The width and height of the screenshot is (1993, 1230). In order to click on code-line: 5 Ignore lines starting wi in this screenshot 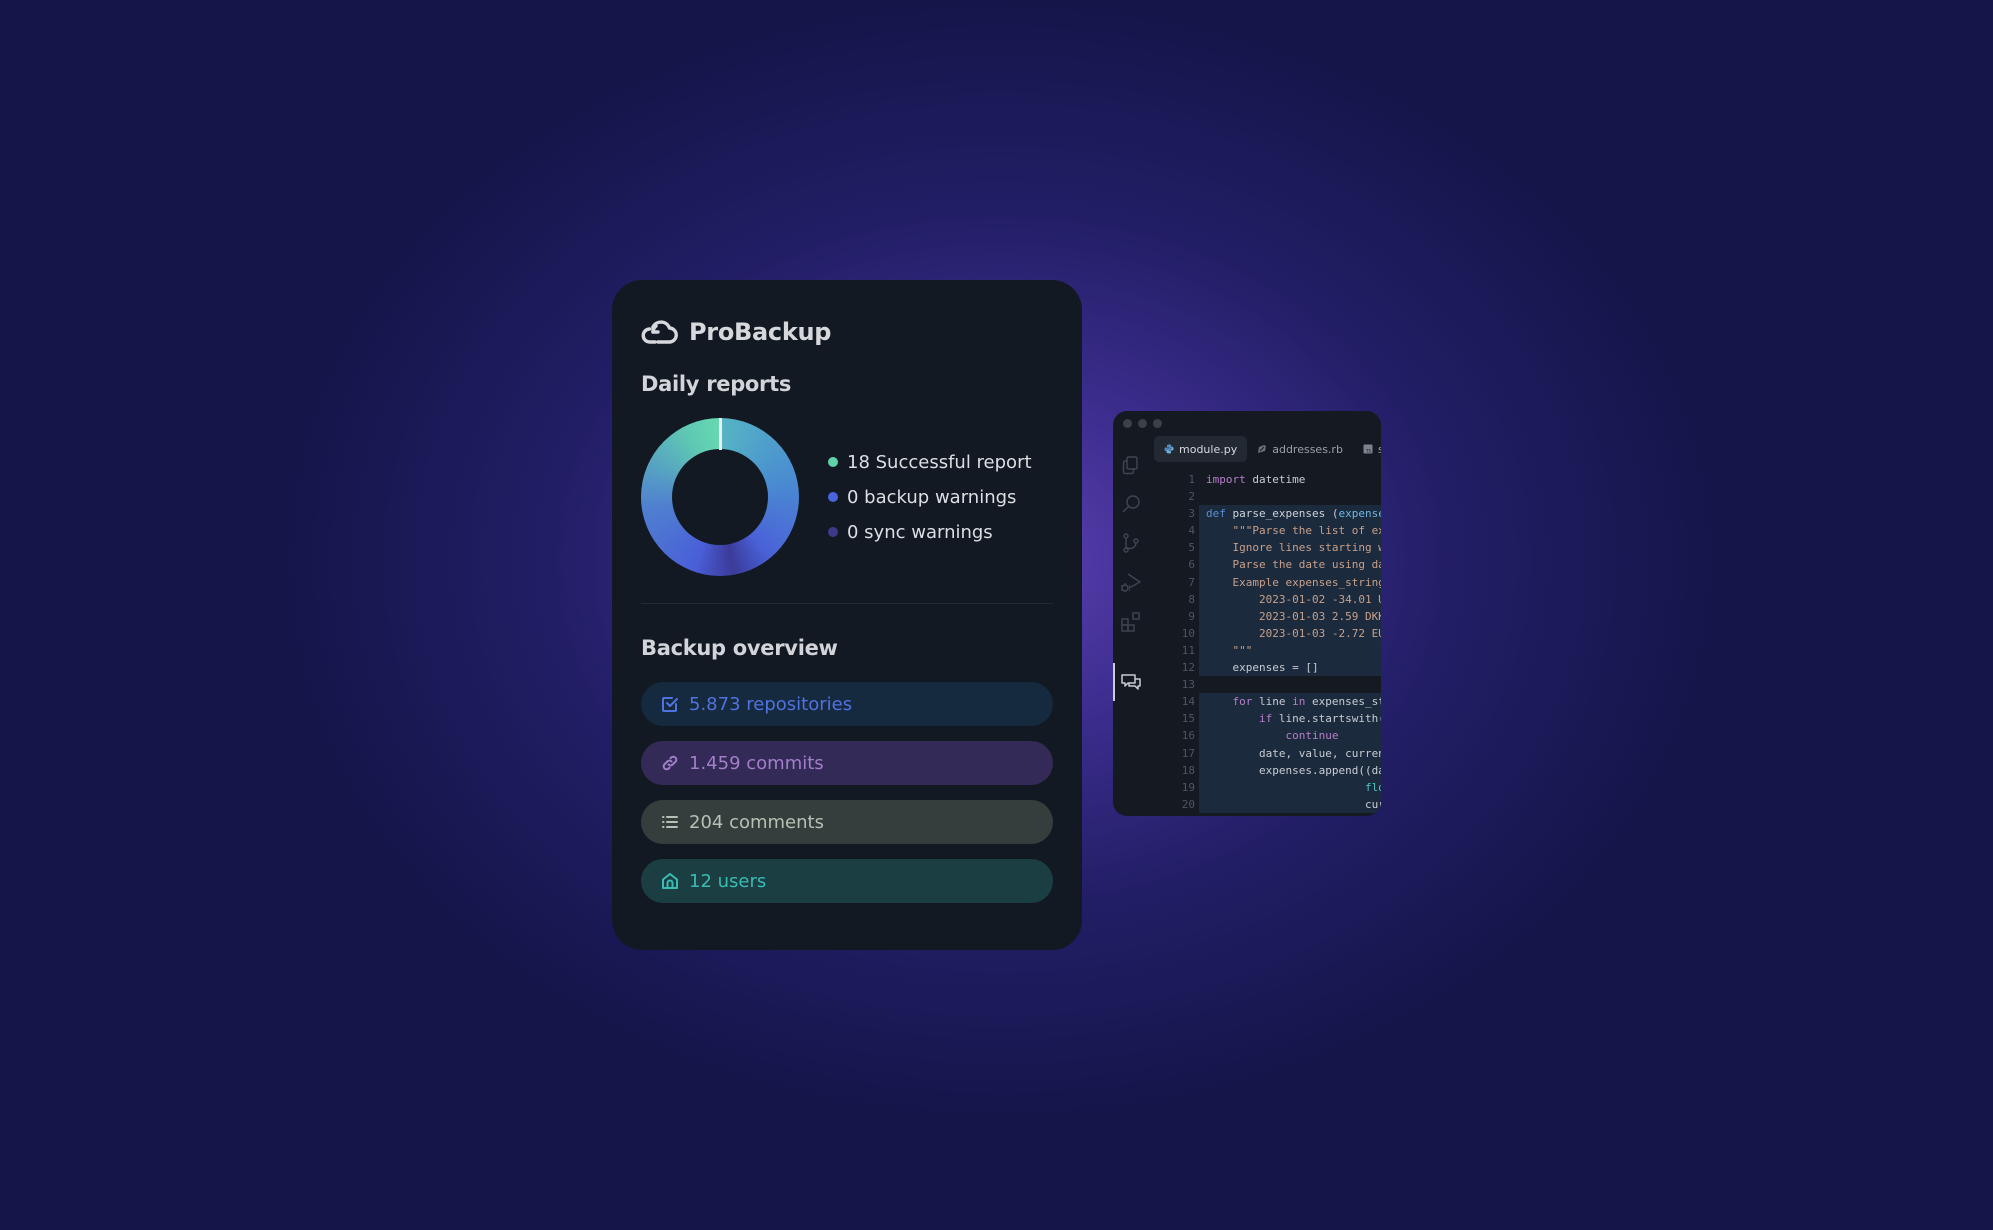, I will do `click(1265, 548)`.